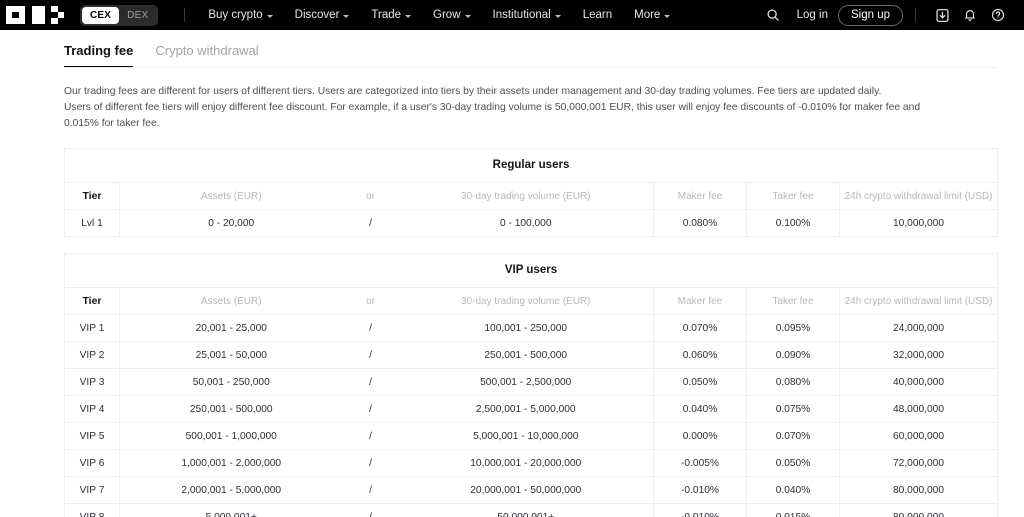 The height and width of the screenshot is (517, 1024). Describe the element at coordinates (231, 409) in the screenshot. I see `cell-assets: 250,001 - 500,000` at that location.